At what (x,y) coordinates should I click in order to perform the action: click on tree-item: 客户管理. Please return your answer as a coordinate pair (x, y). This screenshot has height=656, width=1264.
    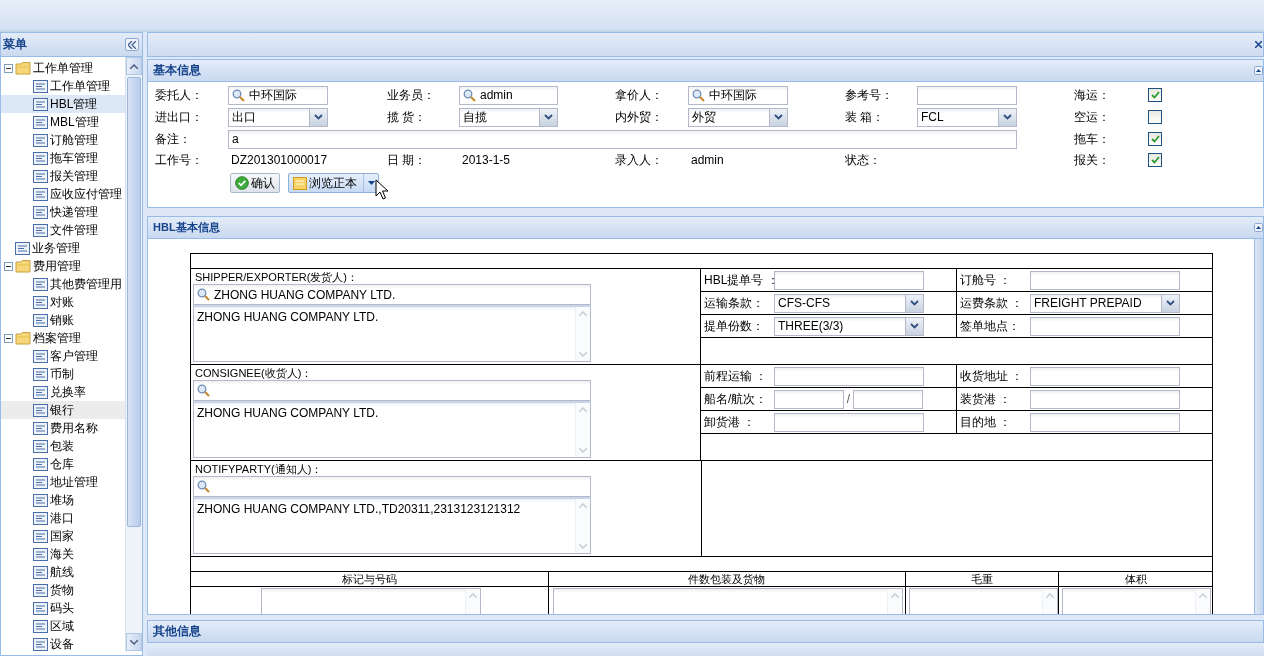
    Looking at the image, I should click on (63, 356).